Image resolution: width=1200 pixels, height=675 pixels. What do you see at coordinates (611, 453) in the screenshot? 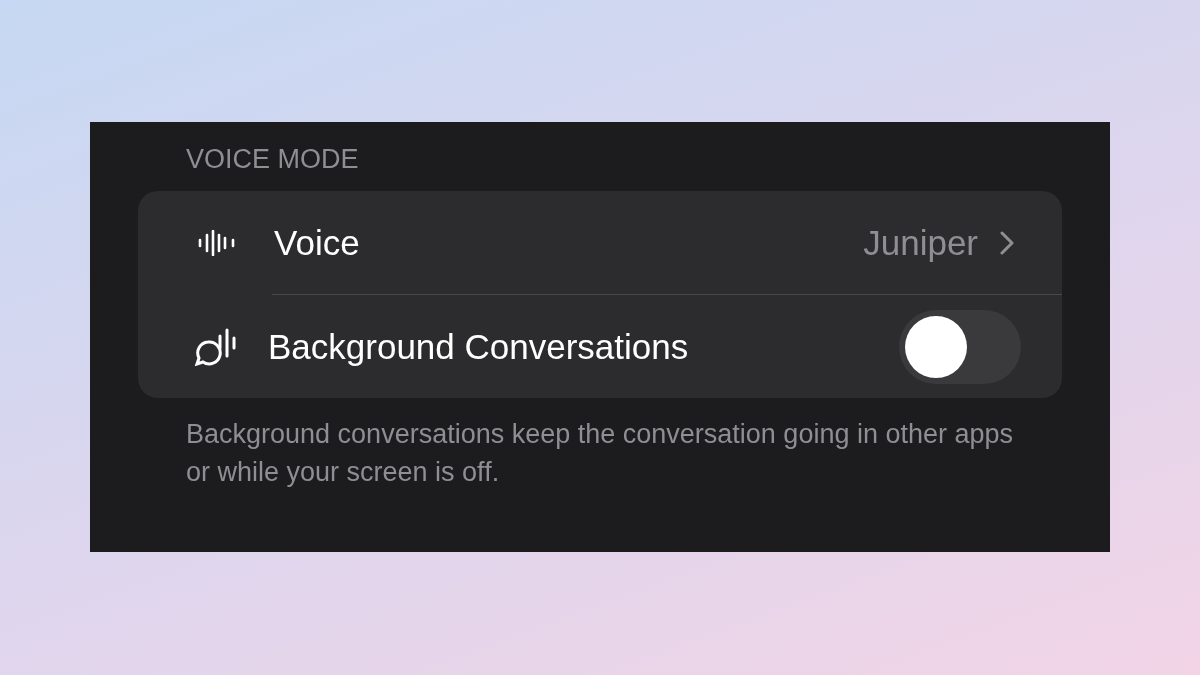
I see `section-footer: Background conversations keep the conversation going in other apps or while your screen is off.` at bounding box center [611, 453].